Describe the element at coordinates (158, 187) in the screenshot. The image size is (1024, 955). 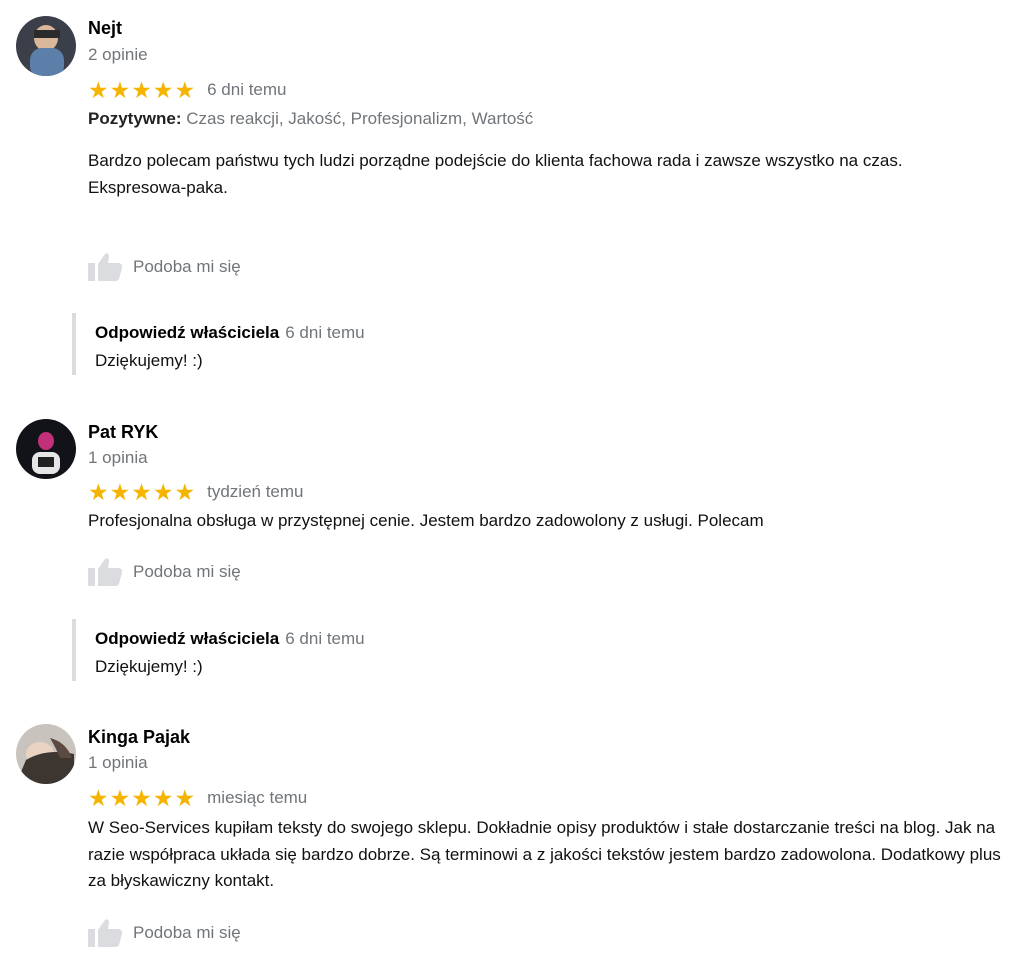
I see `review-text-line: Ekspresowa-paka.` at that location.